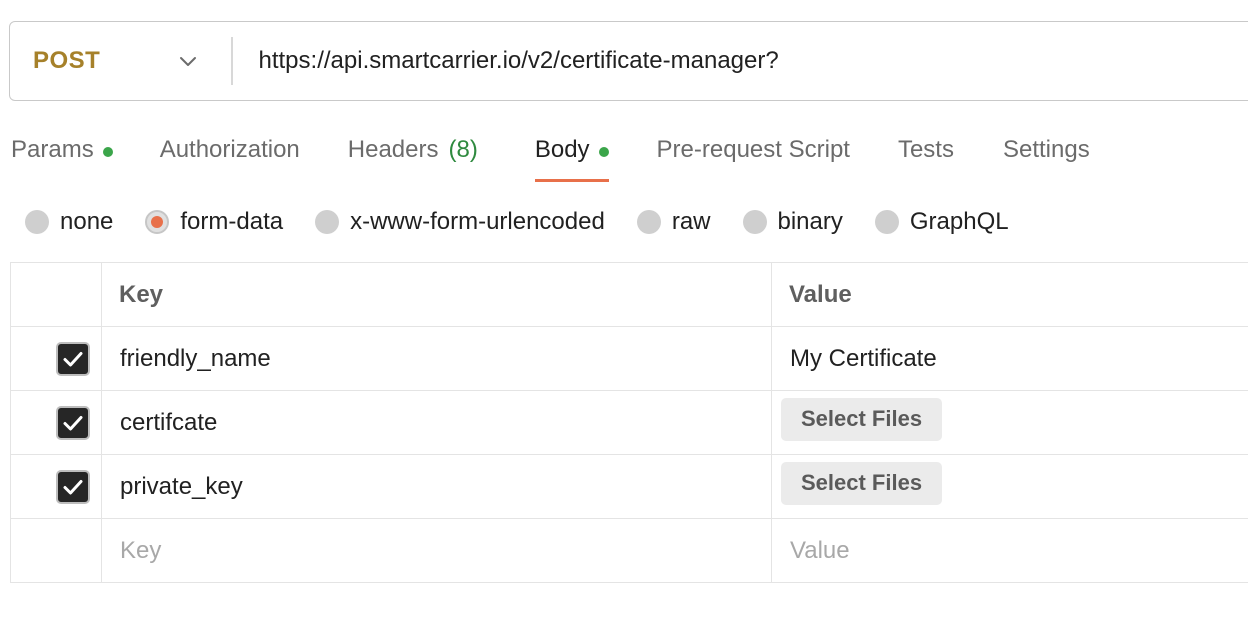 The width and height of the screenshot is (1248, 642). I want to click on body-type-raw: raw, so click(673, 222).